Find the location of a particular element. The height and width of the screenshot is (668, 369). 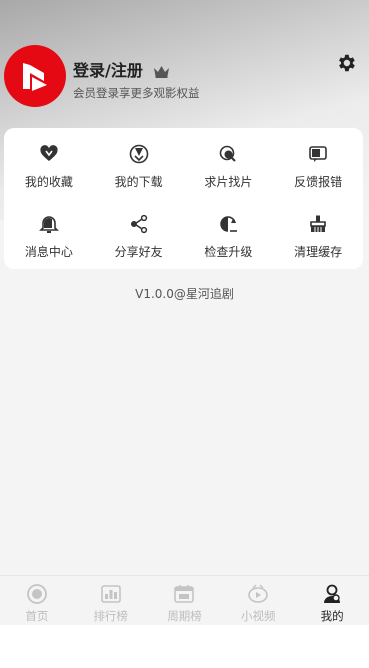

menu-item-messages: 消息中心 is located at coordinates (49, 233).